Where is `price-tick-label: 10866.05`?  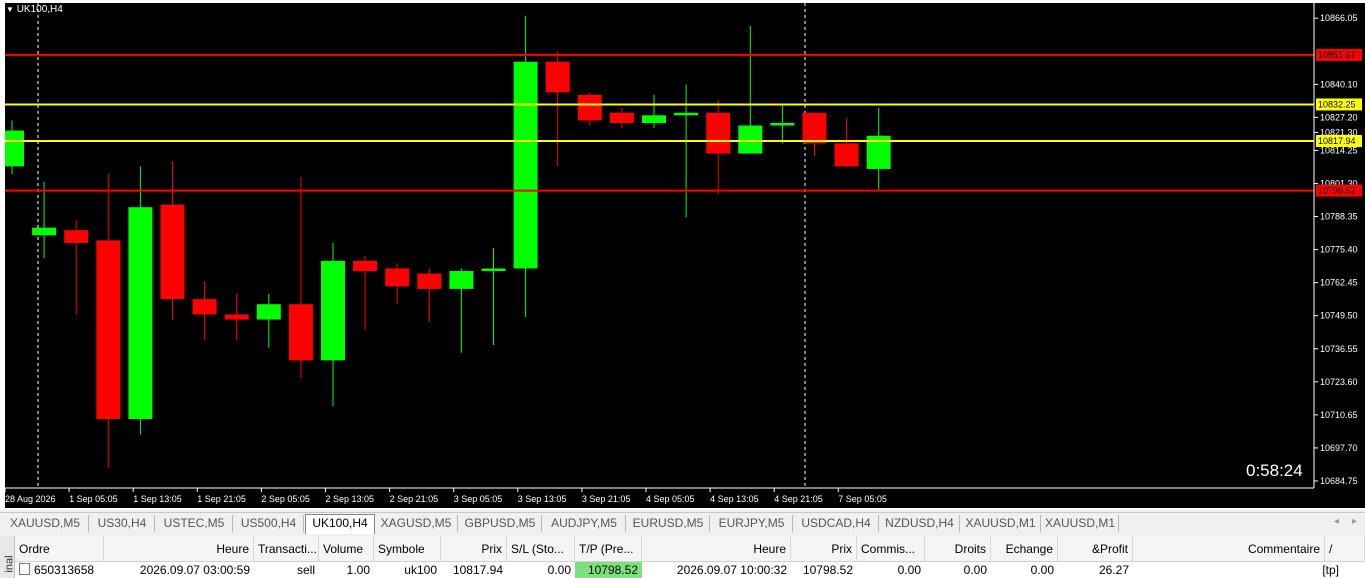 price-tick-label: 10866.05 is located at coordinates (1339, 18).